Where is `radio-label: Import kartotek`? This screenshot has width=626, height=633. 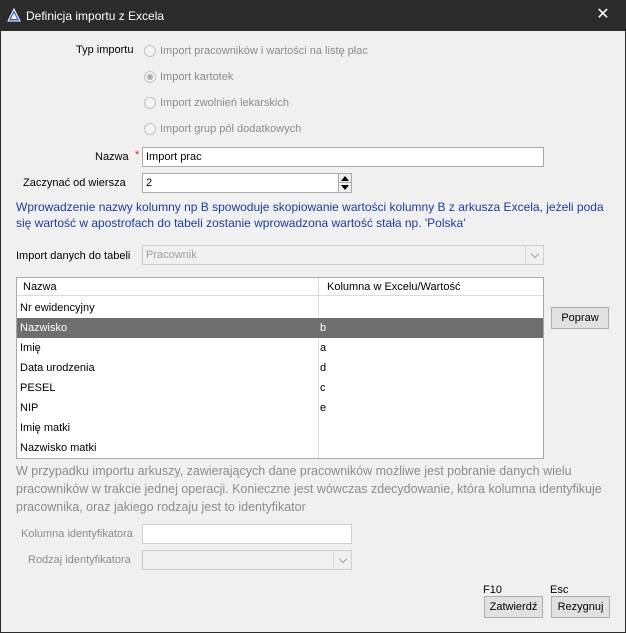
radio-label: Import kartotek is located at coordinates (197, 77).